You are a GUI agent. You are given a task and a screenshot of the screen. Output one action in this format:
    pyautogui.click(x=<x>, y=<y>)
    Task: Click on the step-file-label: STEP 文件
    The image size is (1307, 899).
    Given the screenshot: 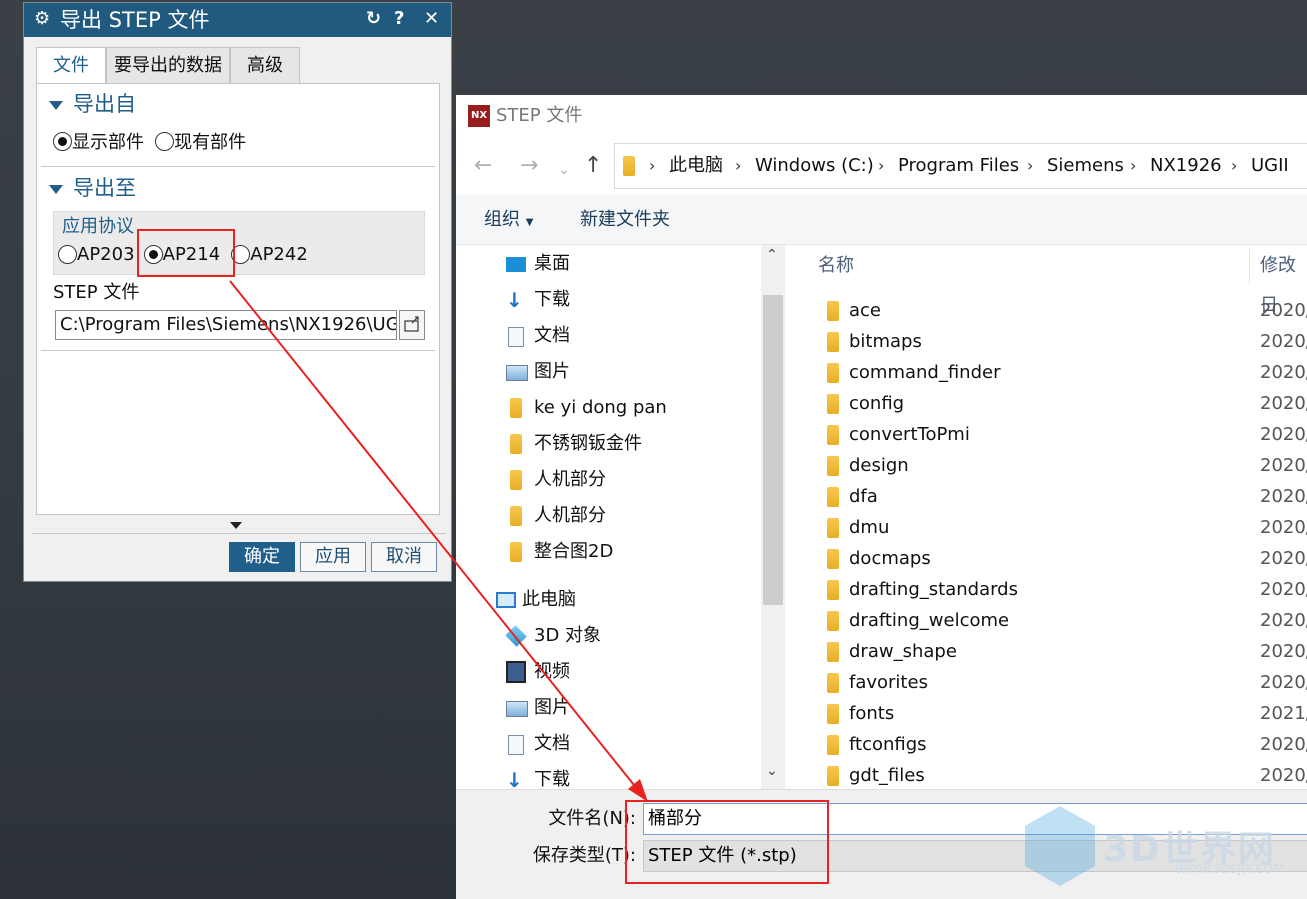 What is the action you would take?
    pyautogui.click(x=96, y=292)
    